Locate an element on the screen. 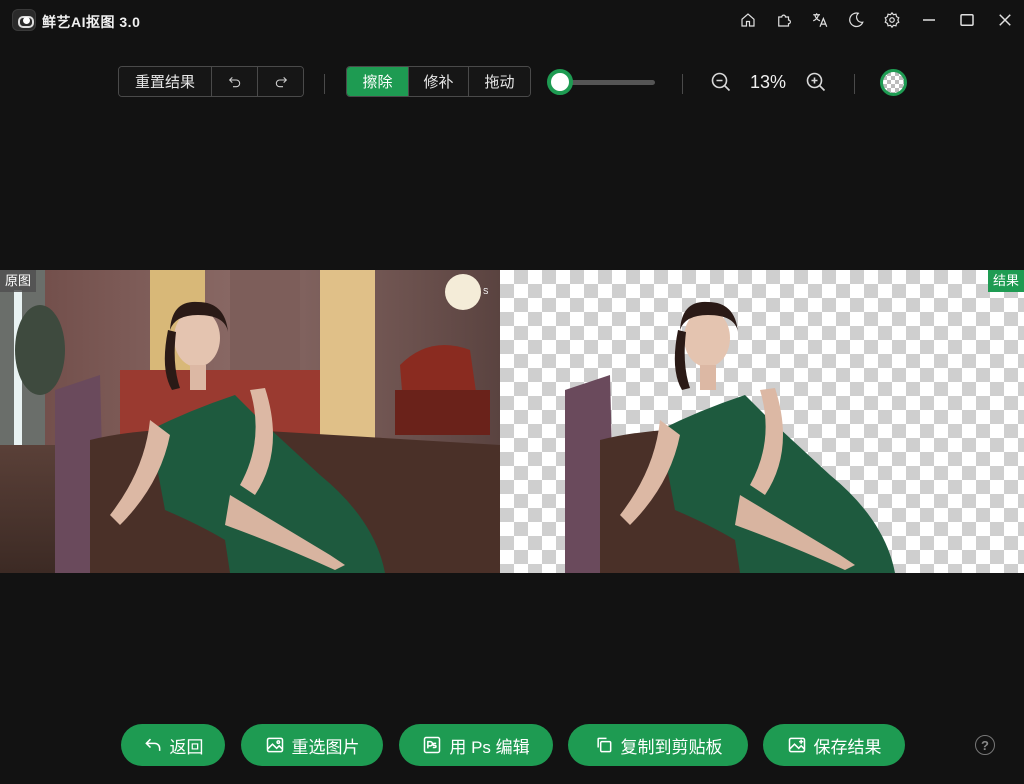 Image resolution: width=1024 pixels, height=784 pixels. edit-toolbar: 重置结果 擦除 修补 拖动 13% is located at coordinates (512, 82).